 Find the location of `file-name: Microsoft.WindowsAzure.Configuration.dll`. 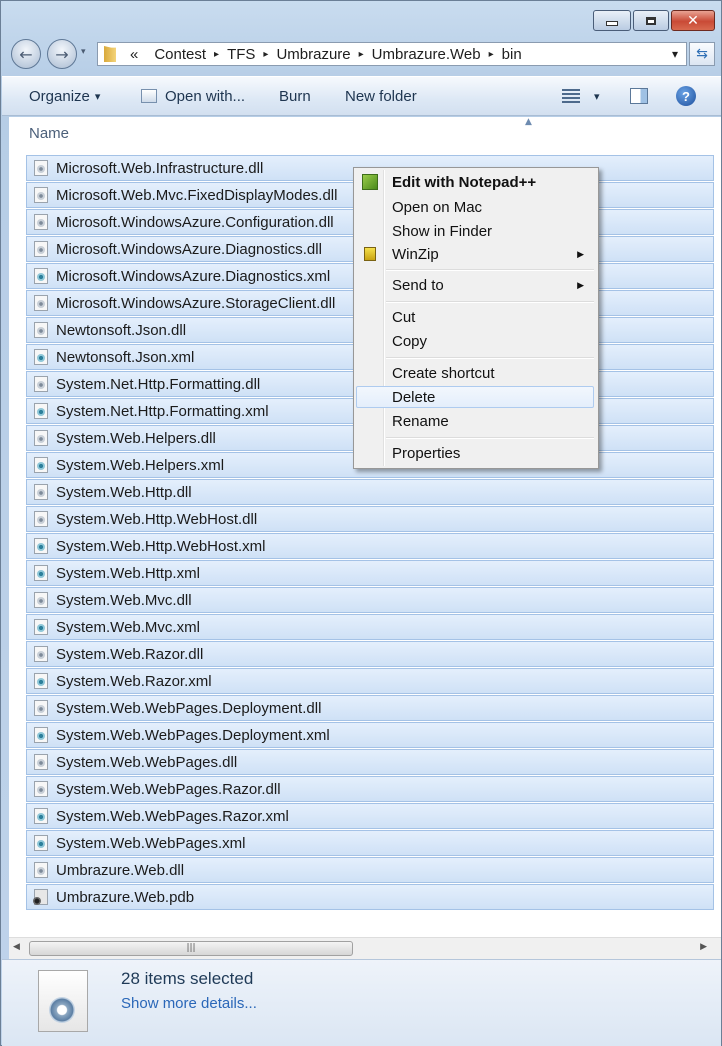

file-name: Microsoft.WindowsAzure.Configuration.dll is located at coordinates (195, 222).